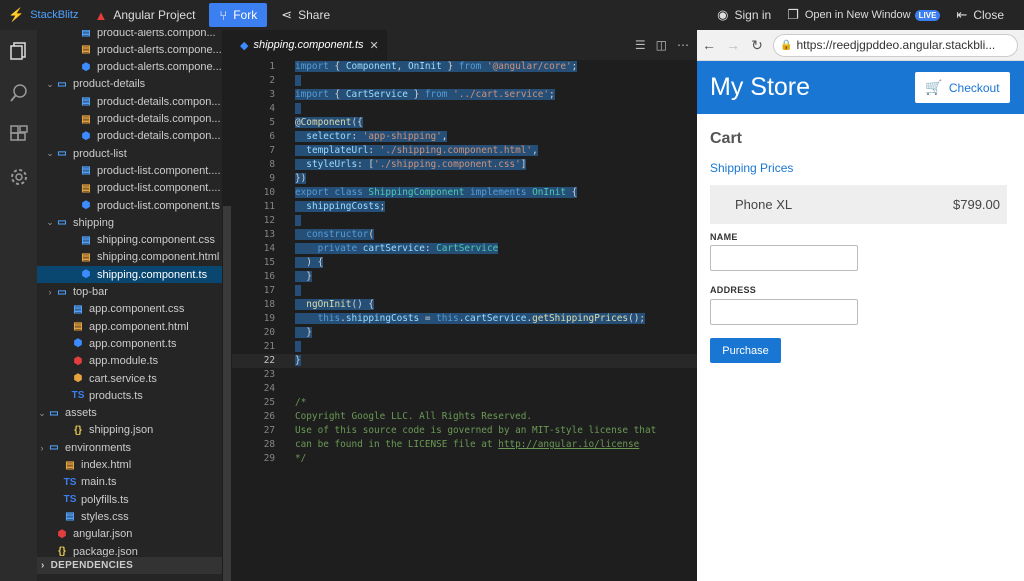 The image size is (1024, 581). Describe the element at coordinates (62, 551) in the screenshot. I see `json-file-icon: {}` at that location.